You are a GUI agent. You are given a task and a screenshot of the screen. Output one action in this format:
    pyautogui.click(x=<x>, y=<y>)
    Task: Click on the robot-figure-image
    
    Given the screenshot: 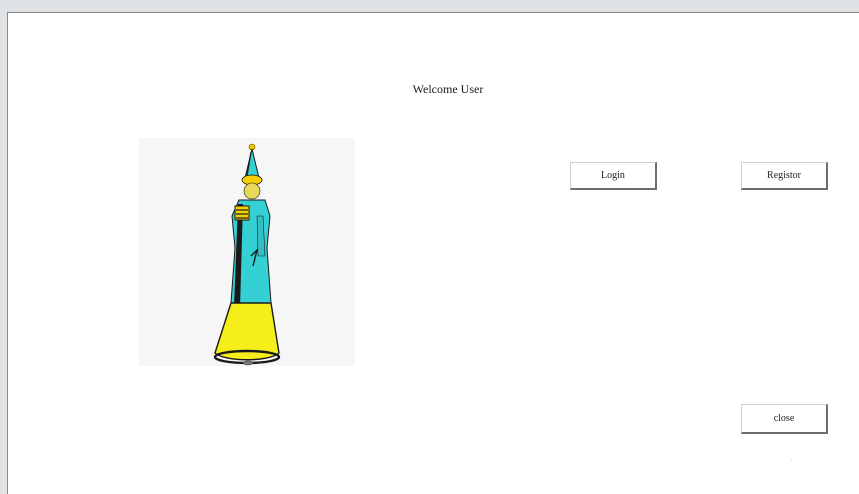 What is the action you would take?
    pyautogui.click(x=247, y=252)
    